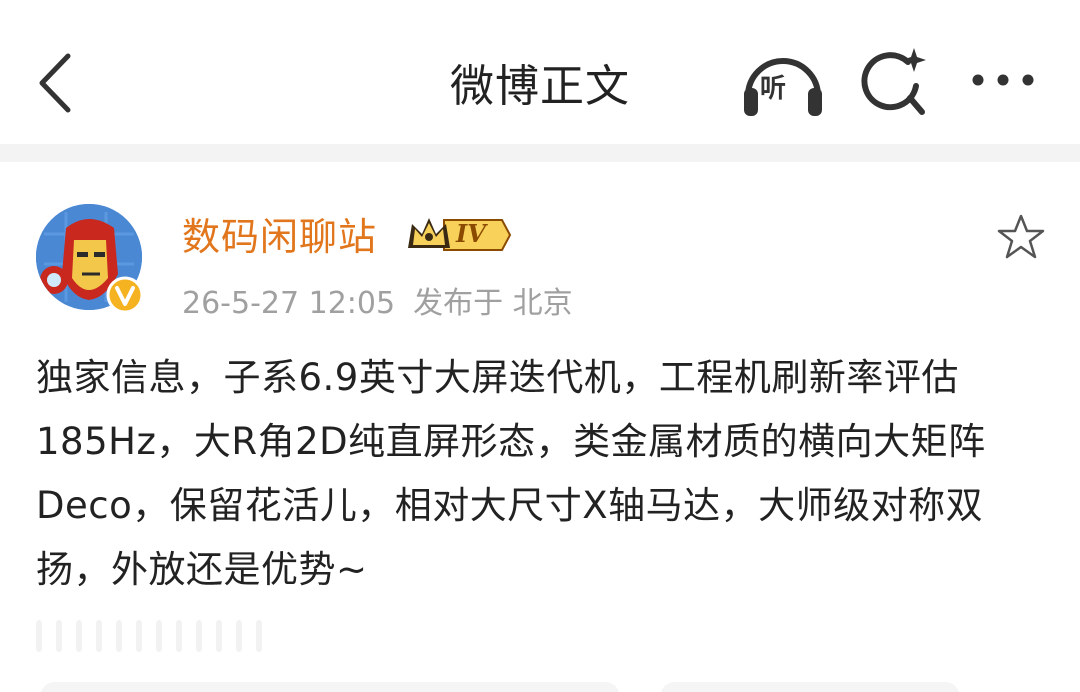 This screenshot has height=692, width=1080. What do you see at coordinates (330, 687) in the screenshot?
I see `bottom-card-left` at bounding box center [330, 687].